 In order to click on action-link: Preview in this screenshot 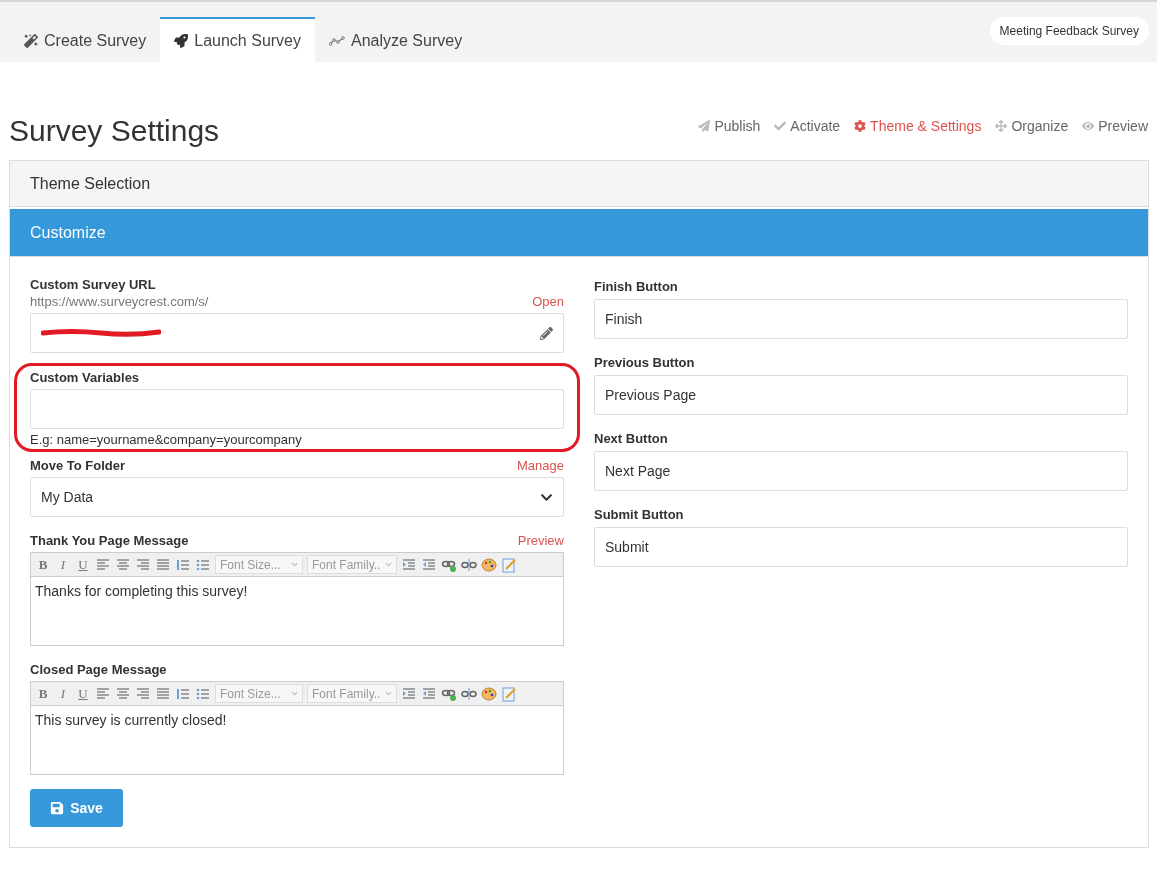, I will do `click(1115, 126)`.